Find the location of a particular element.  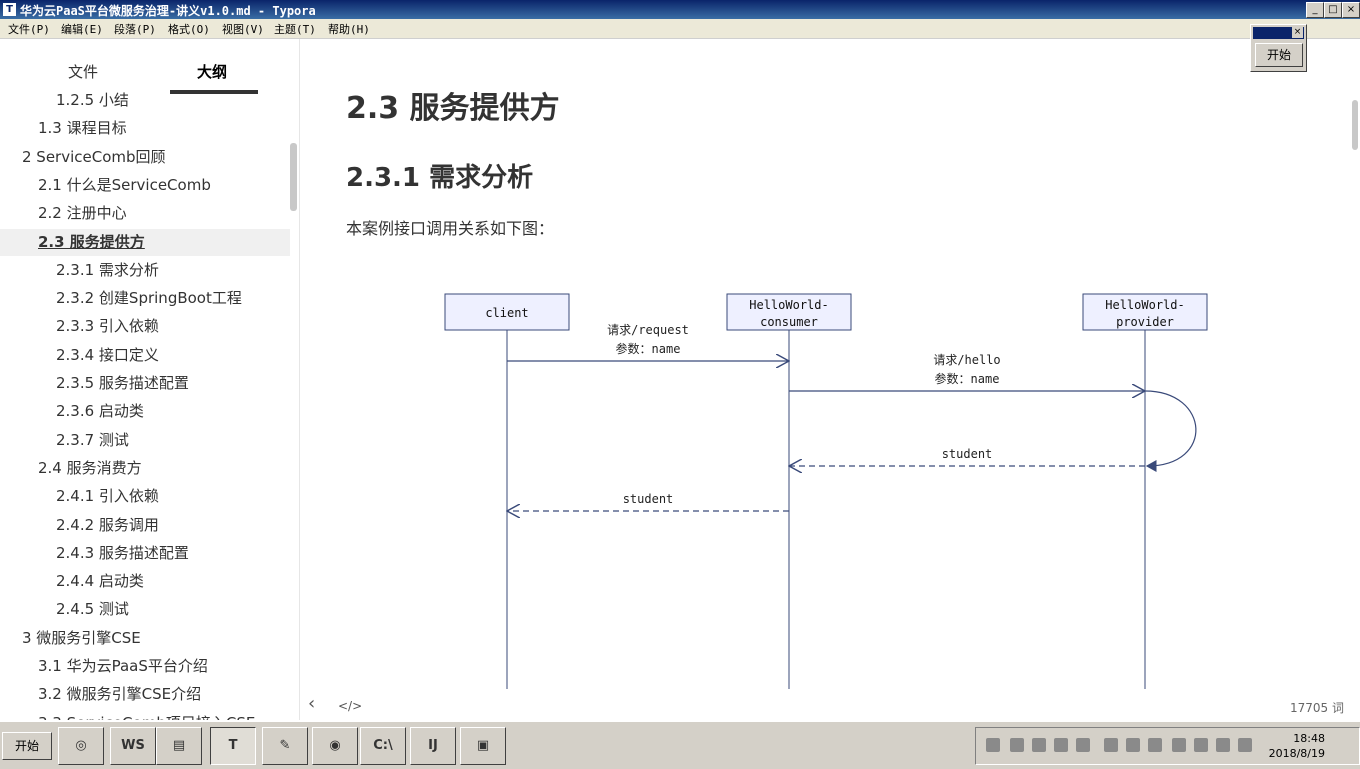

outline-item: 3.1 华为云PaaS平台介绍 is located at coordinates (123, 666).